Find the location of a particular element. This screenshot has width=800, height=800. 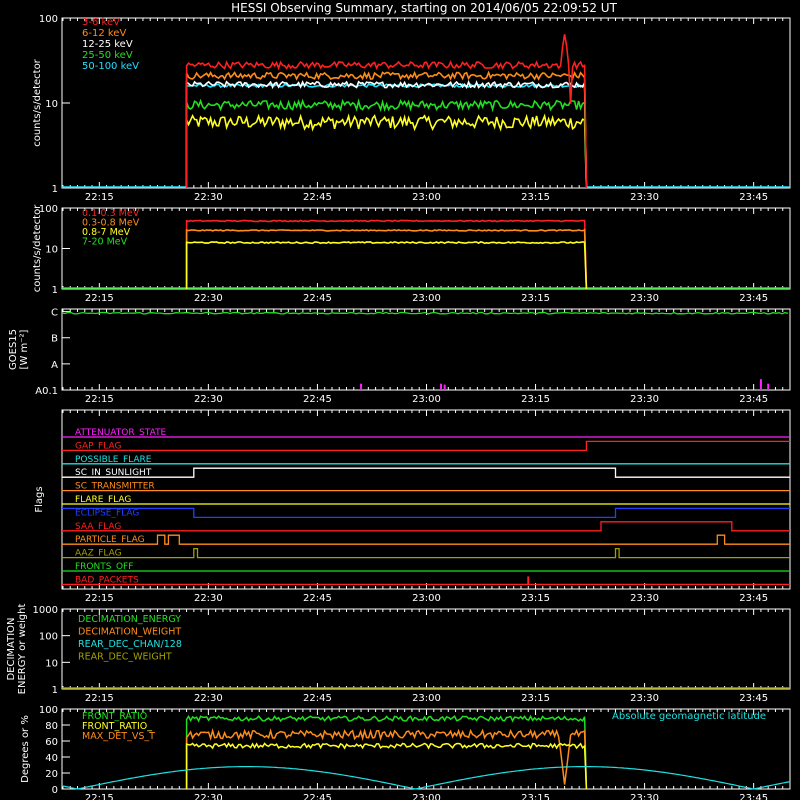

legend-entry: REAR_DEC_WEIGHT is located at coordinates (125, 657).